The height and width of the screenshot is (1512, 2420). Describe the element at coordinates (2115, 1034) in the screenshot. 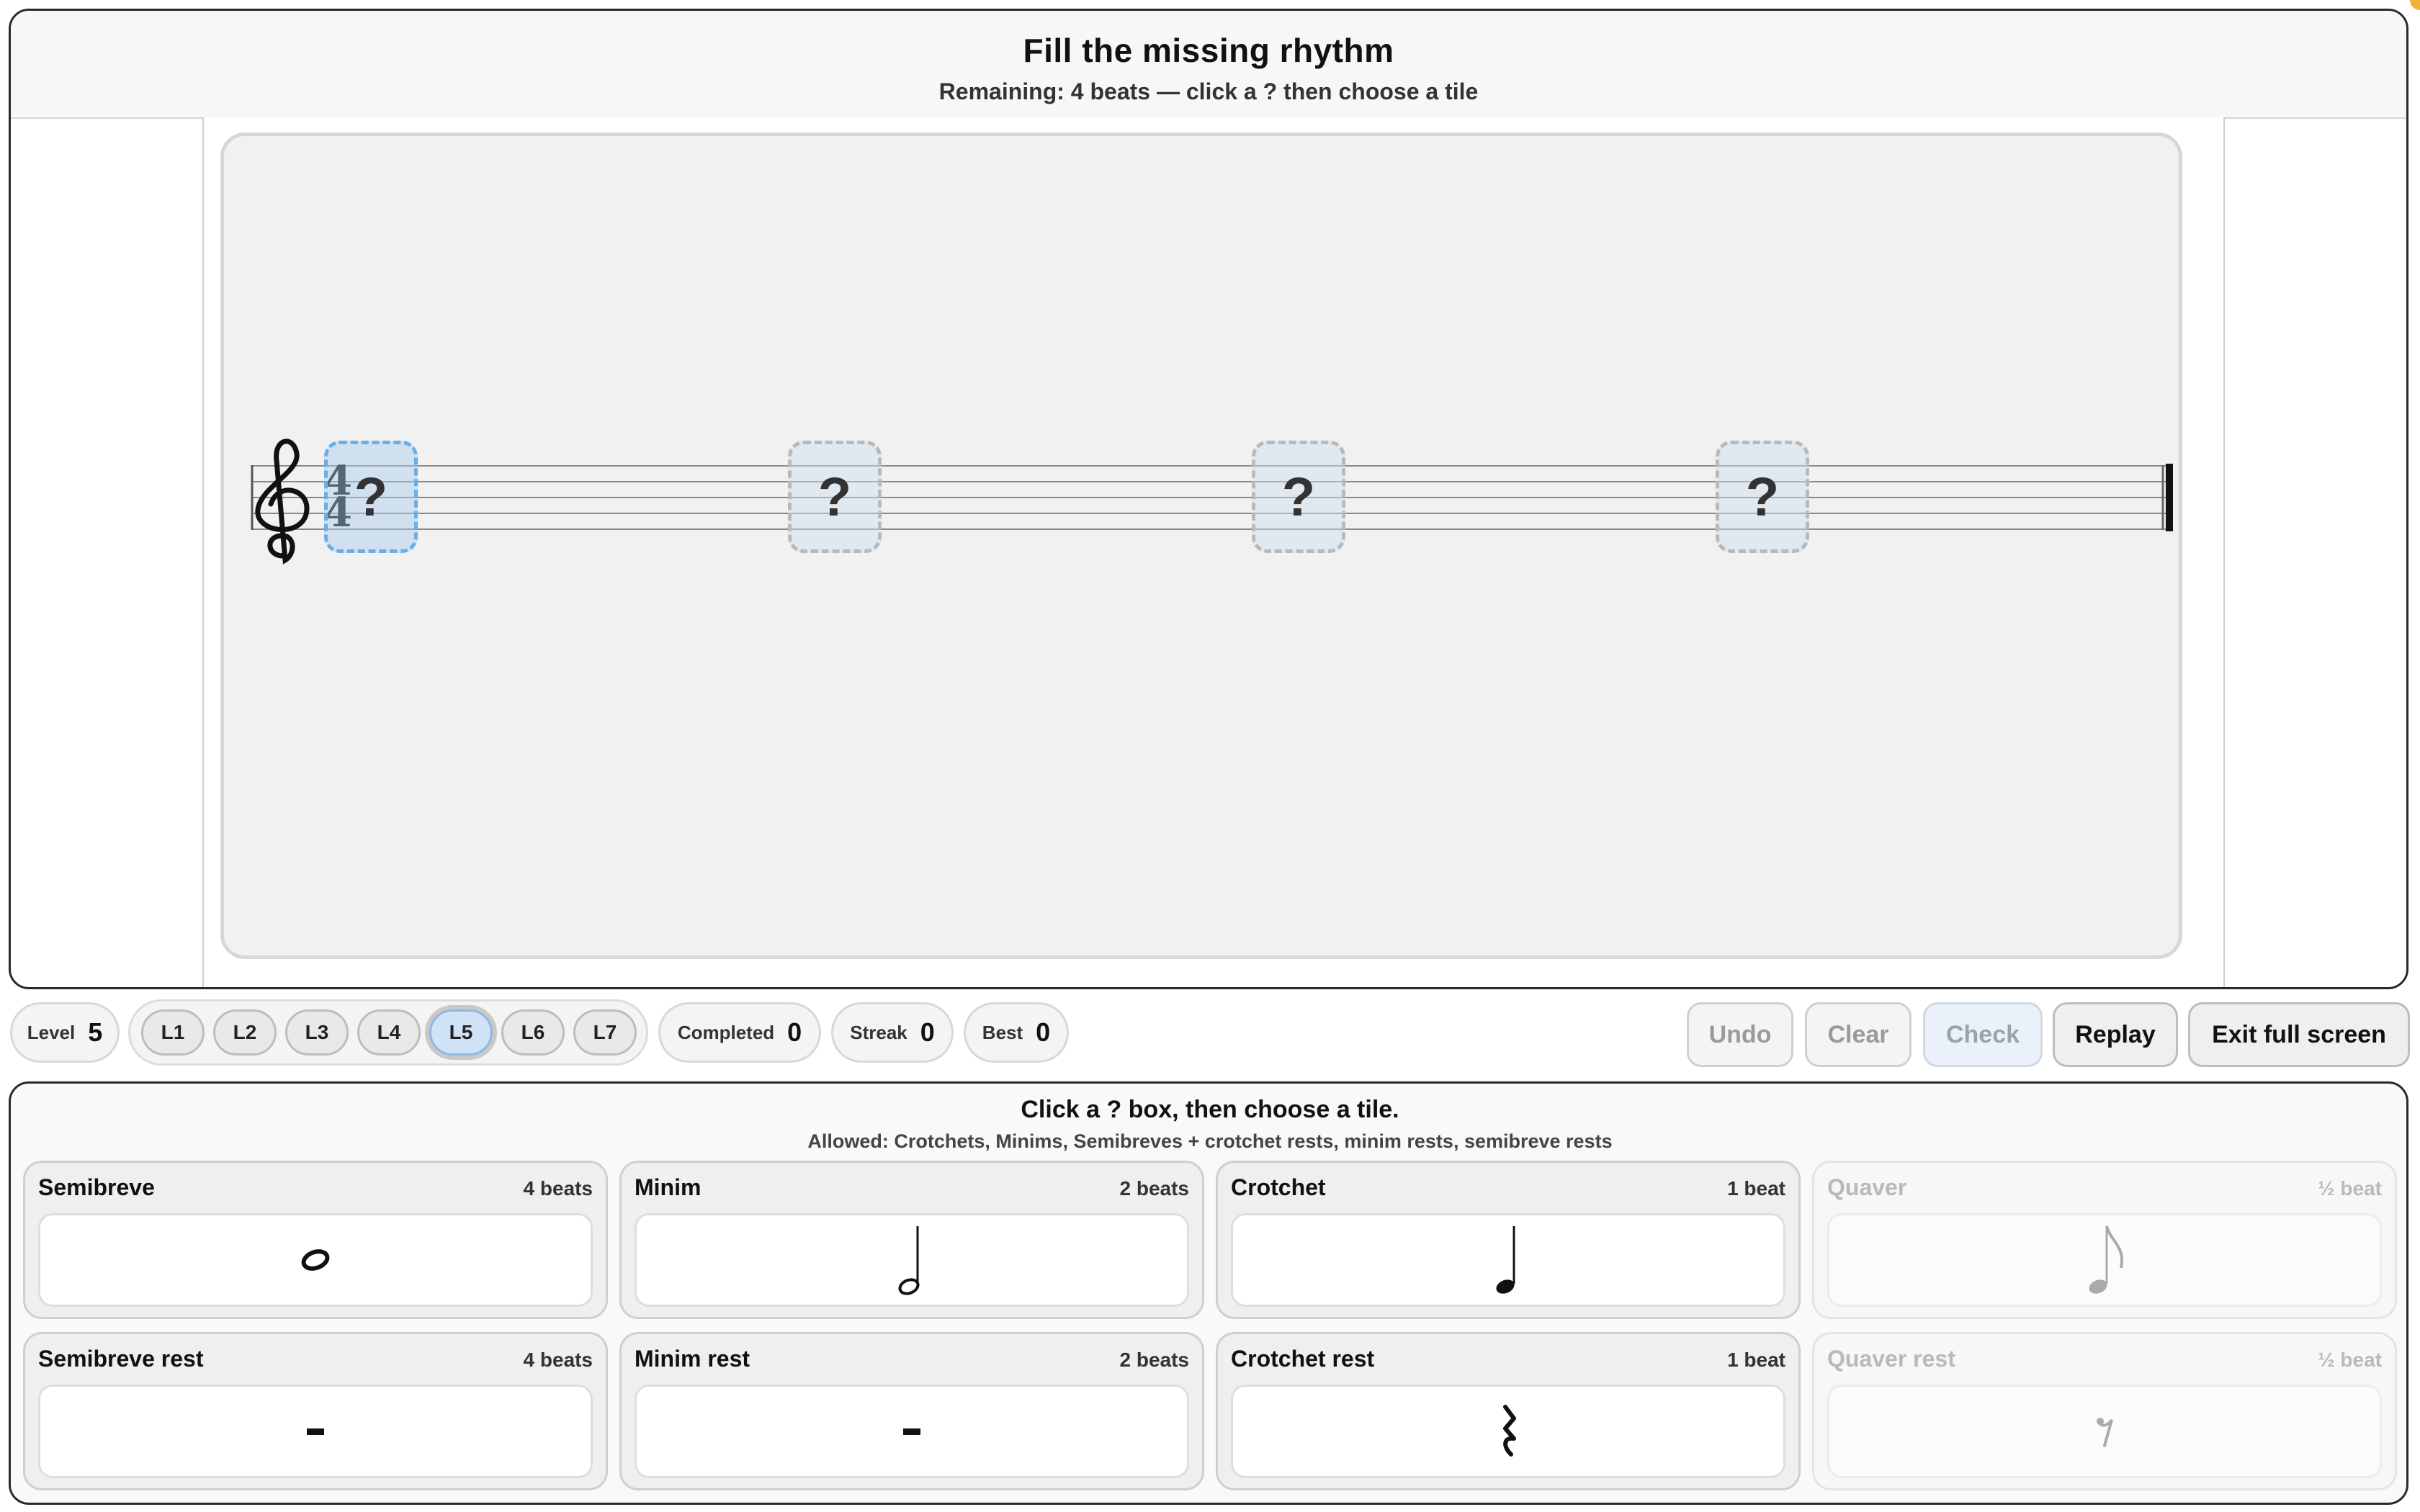

I see `replay-button: Replay` at that location.